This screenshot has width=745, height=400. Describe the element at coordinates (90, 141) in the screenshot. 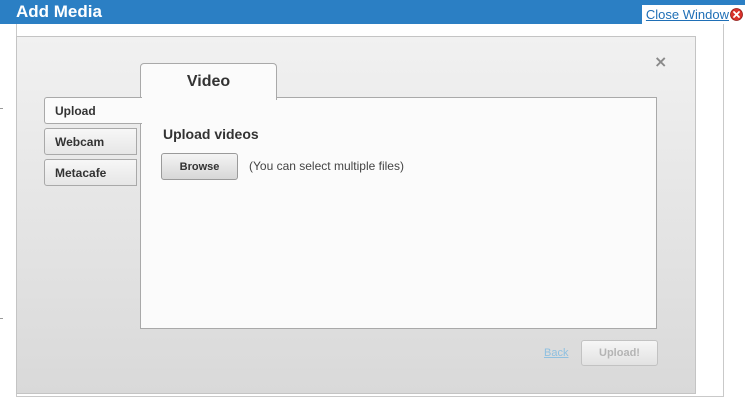

I see `side-tab-webcam: Webcam` at that location.